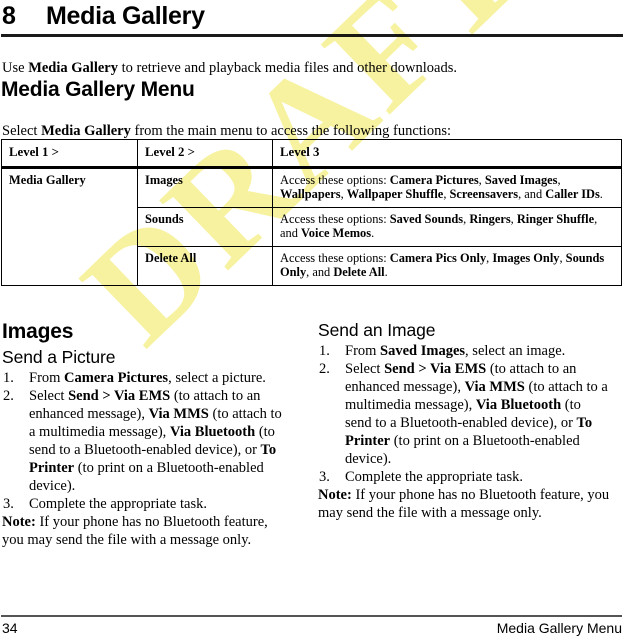 The width and height of the screenshot is (624, 640). Describe the element at coordinates (22, 130) in the screenshot. I see `lead-text-before: Select` at that location.